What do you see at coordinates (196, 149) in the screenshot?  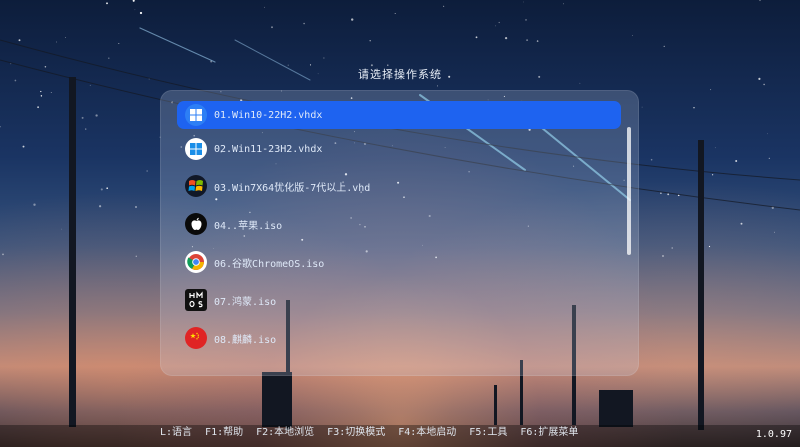 I see `windows11-icon` at bounding box center [196, 149].